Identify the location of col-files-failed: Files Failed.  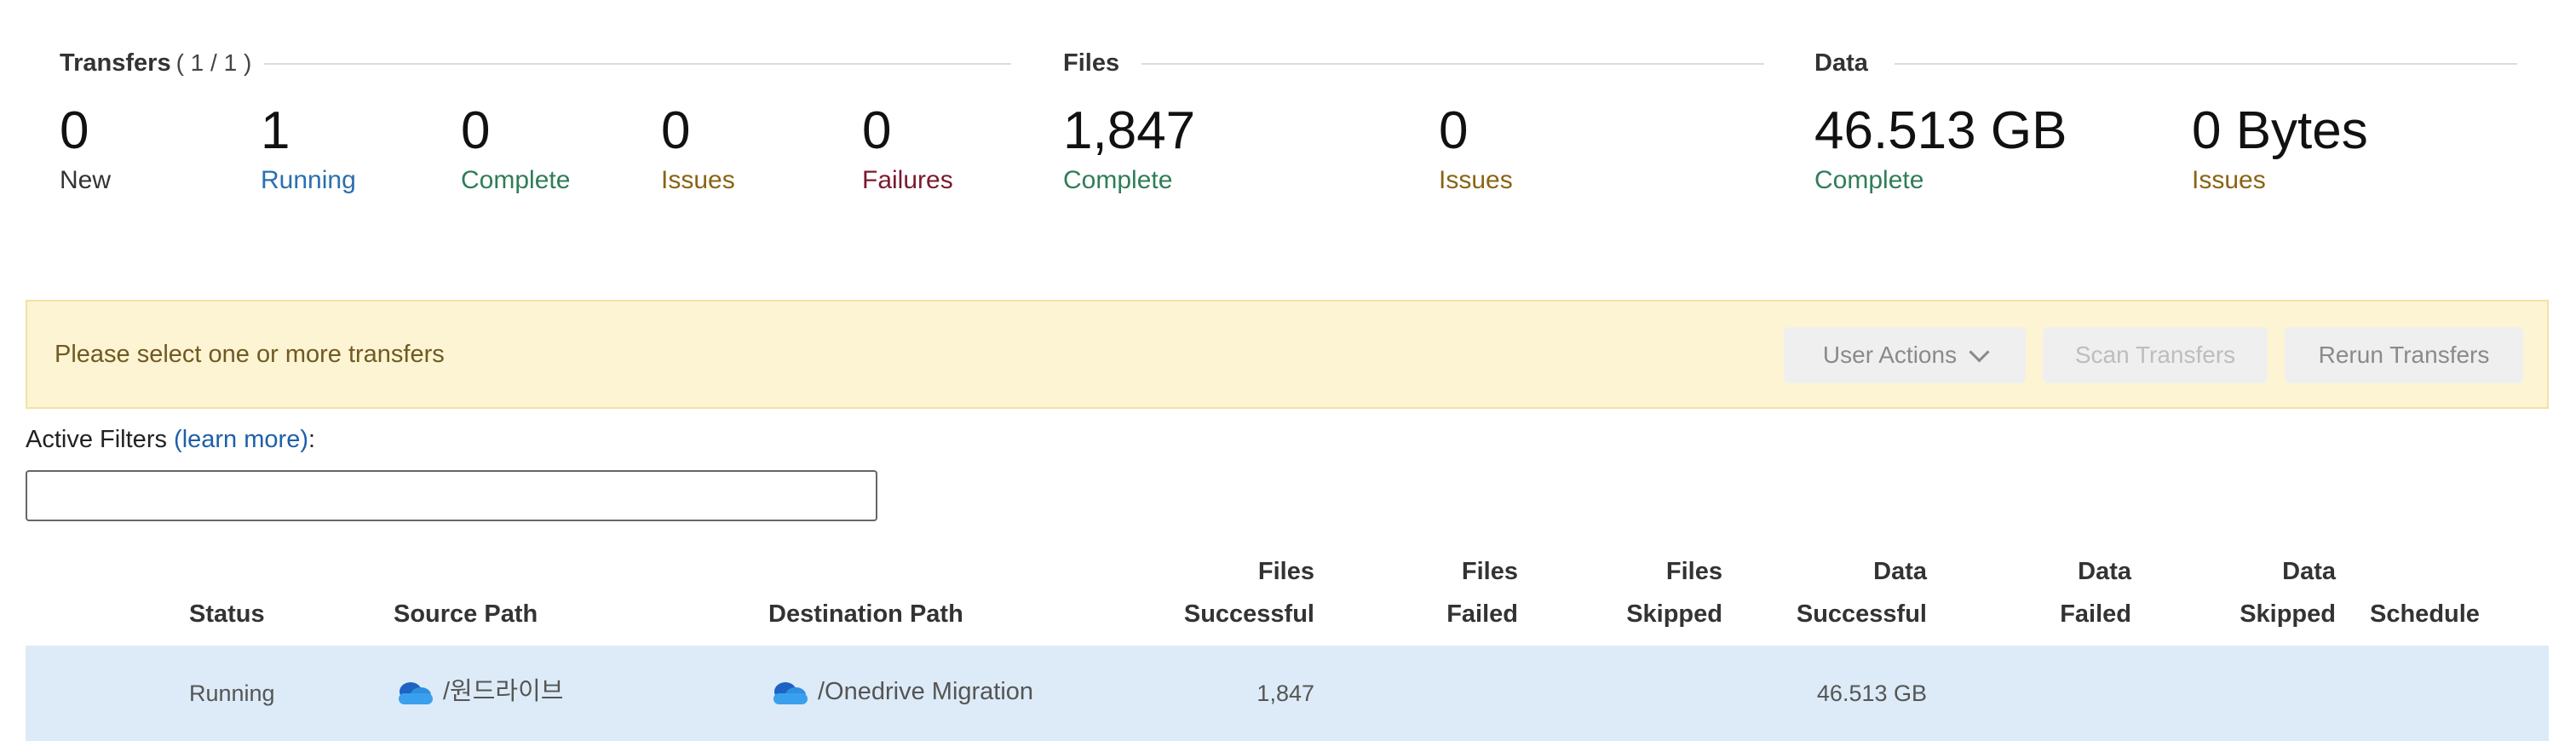
(1433, 592).